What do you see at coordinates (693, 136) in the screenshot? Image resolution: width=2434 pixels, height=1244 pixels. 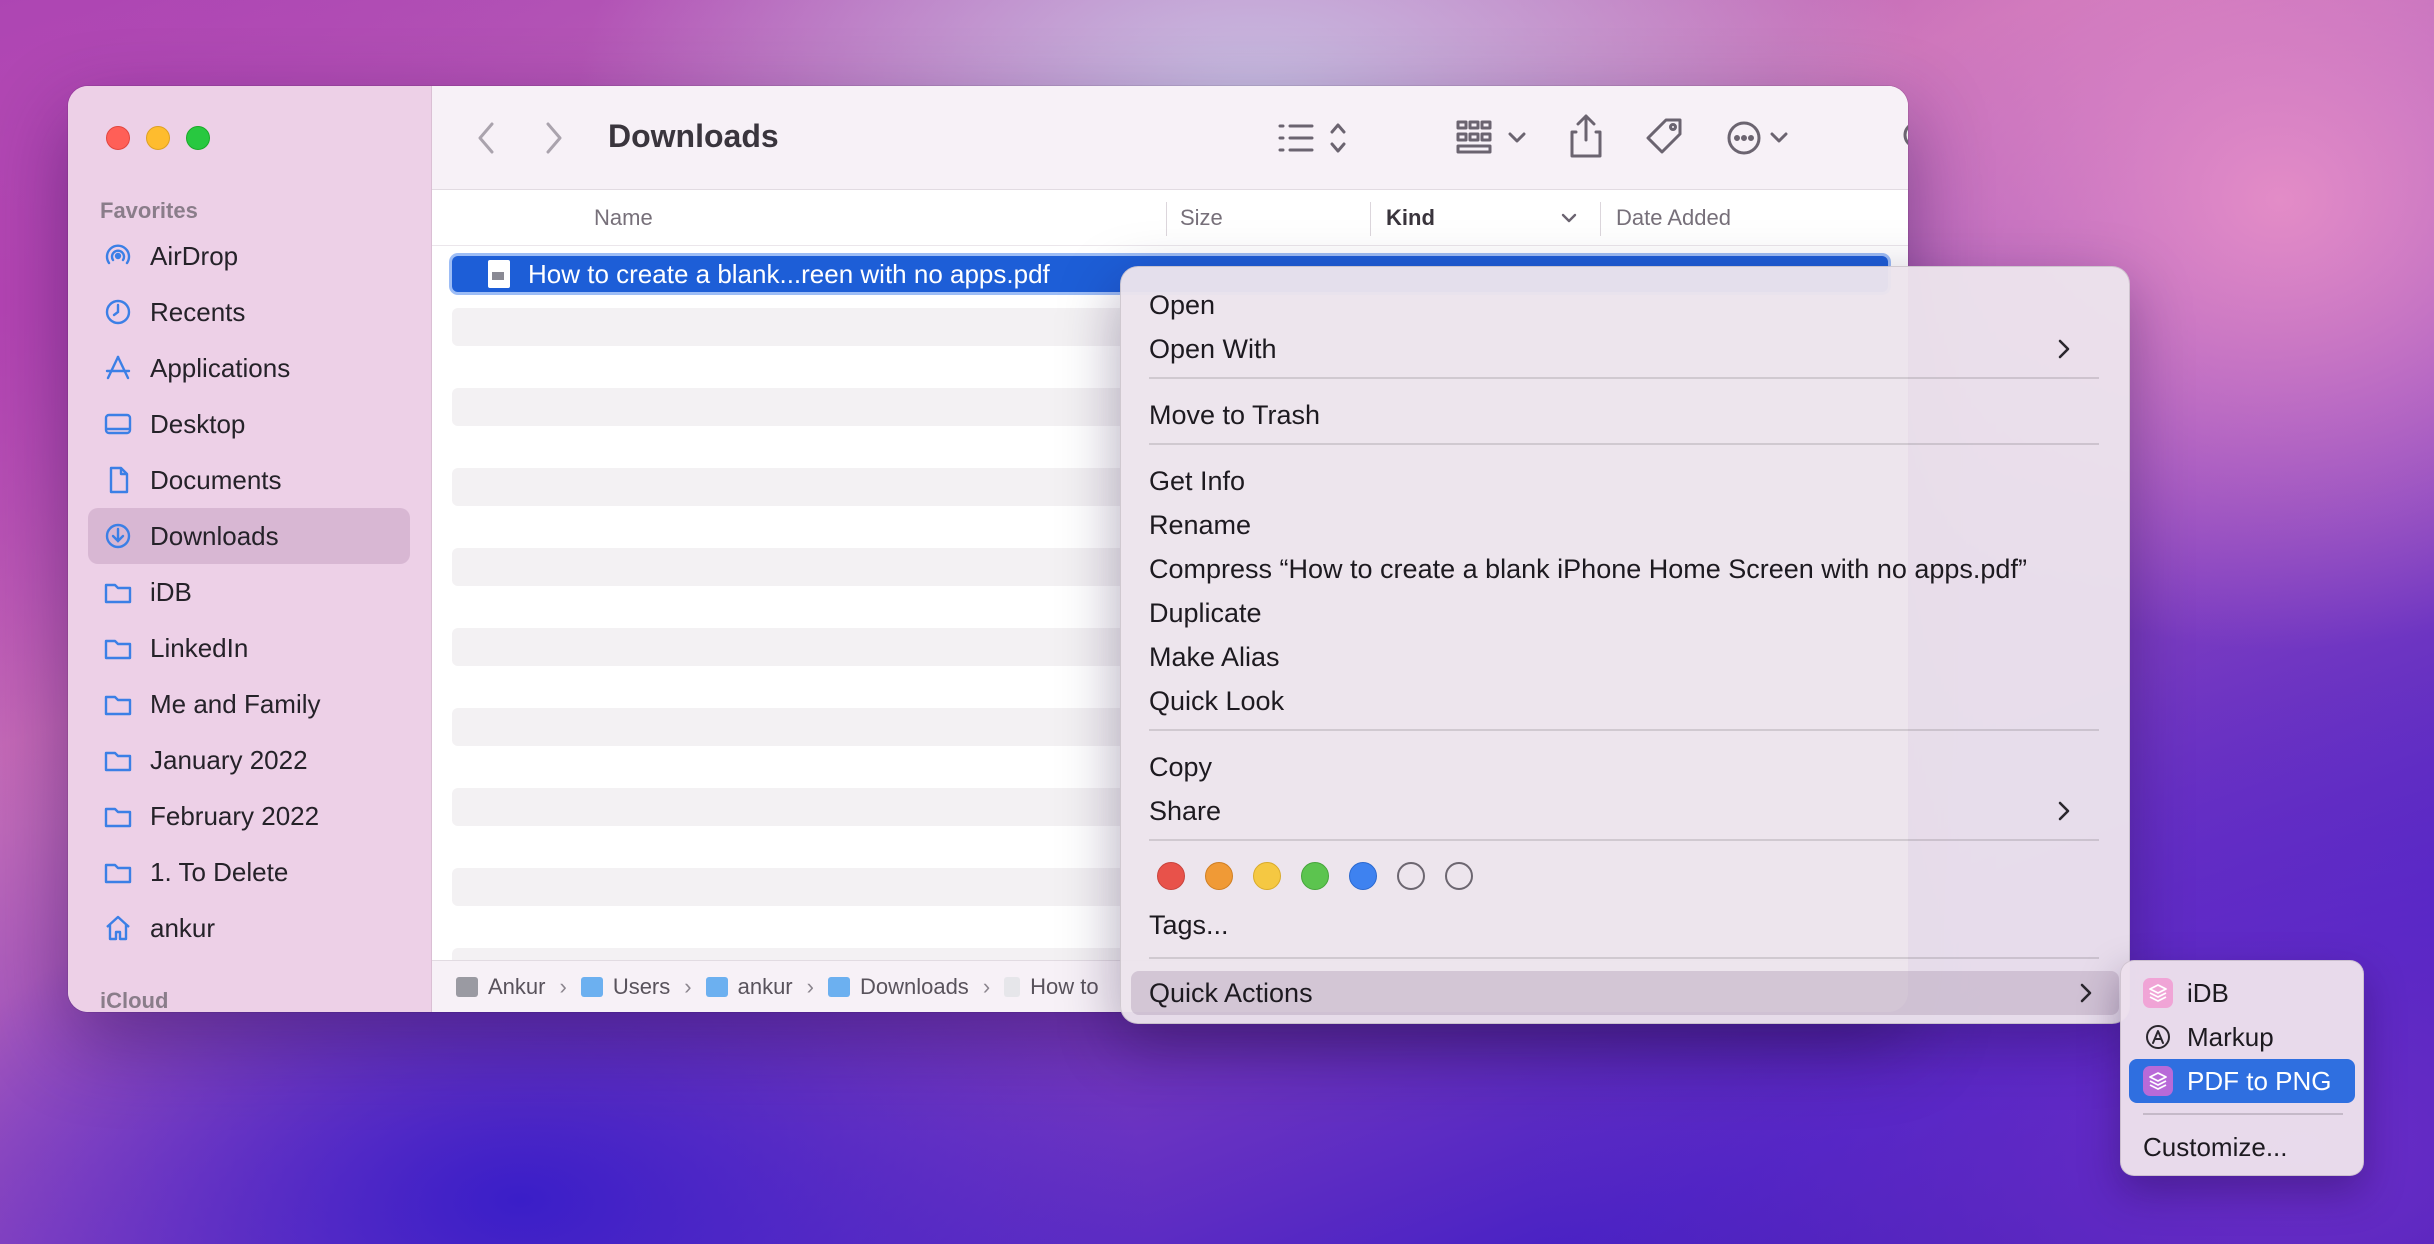 I see `window-title: Downloads` at bounding box center [693, 136].